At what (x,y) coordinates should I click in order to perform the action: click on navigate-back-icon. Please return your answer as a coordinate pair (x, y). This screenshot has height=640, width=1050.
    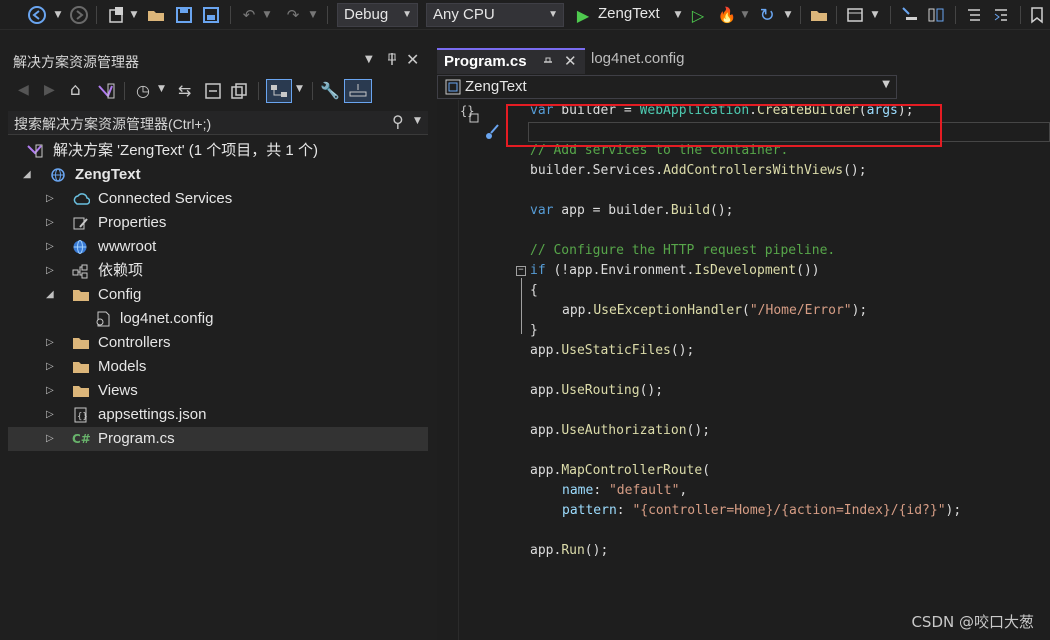
    Looking at the image, I should click on (37, 15).